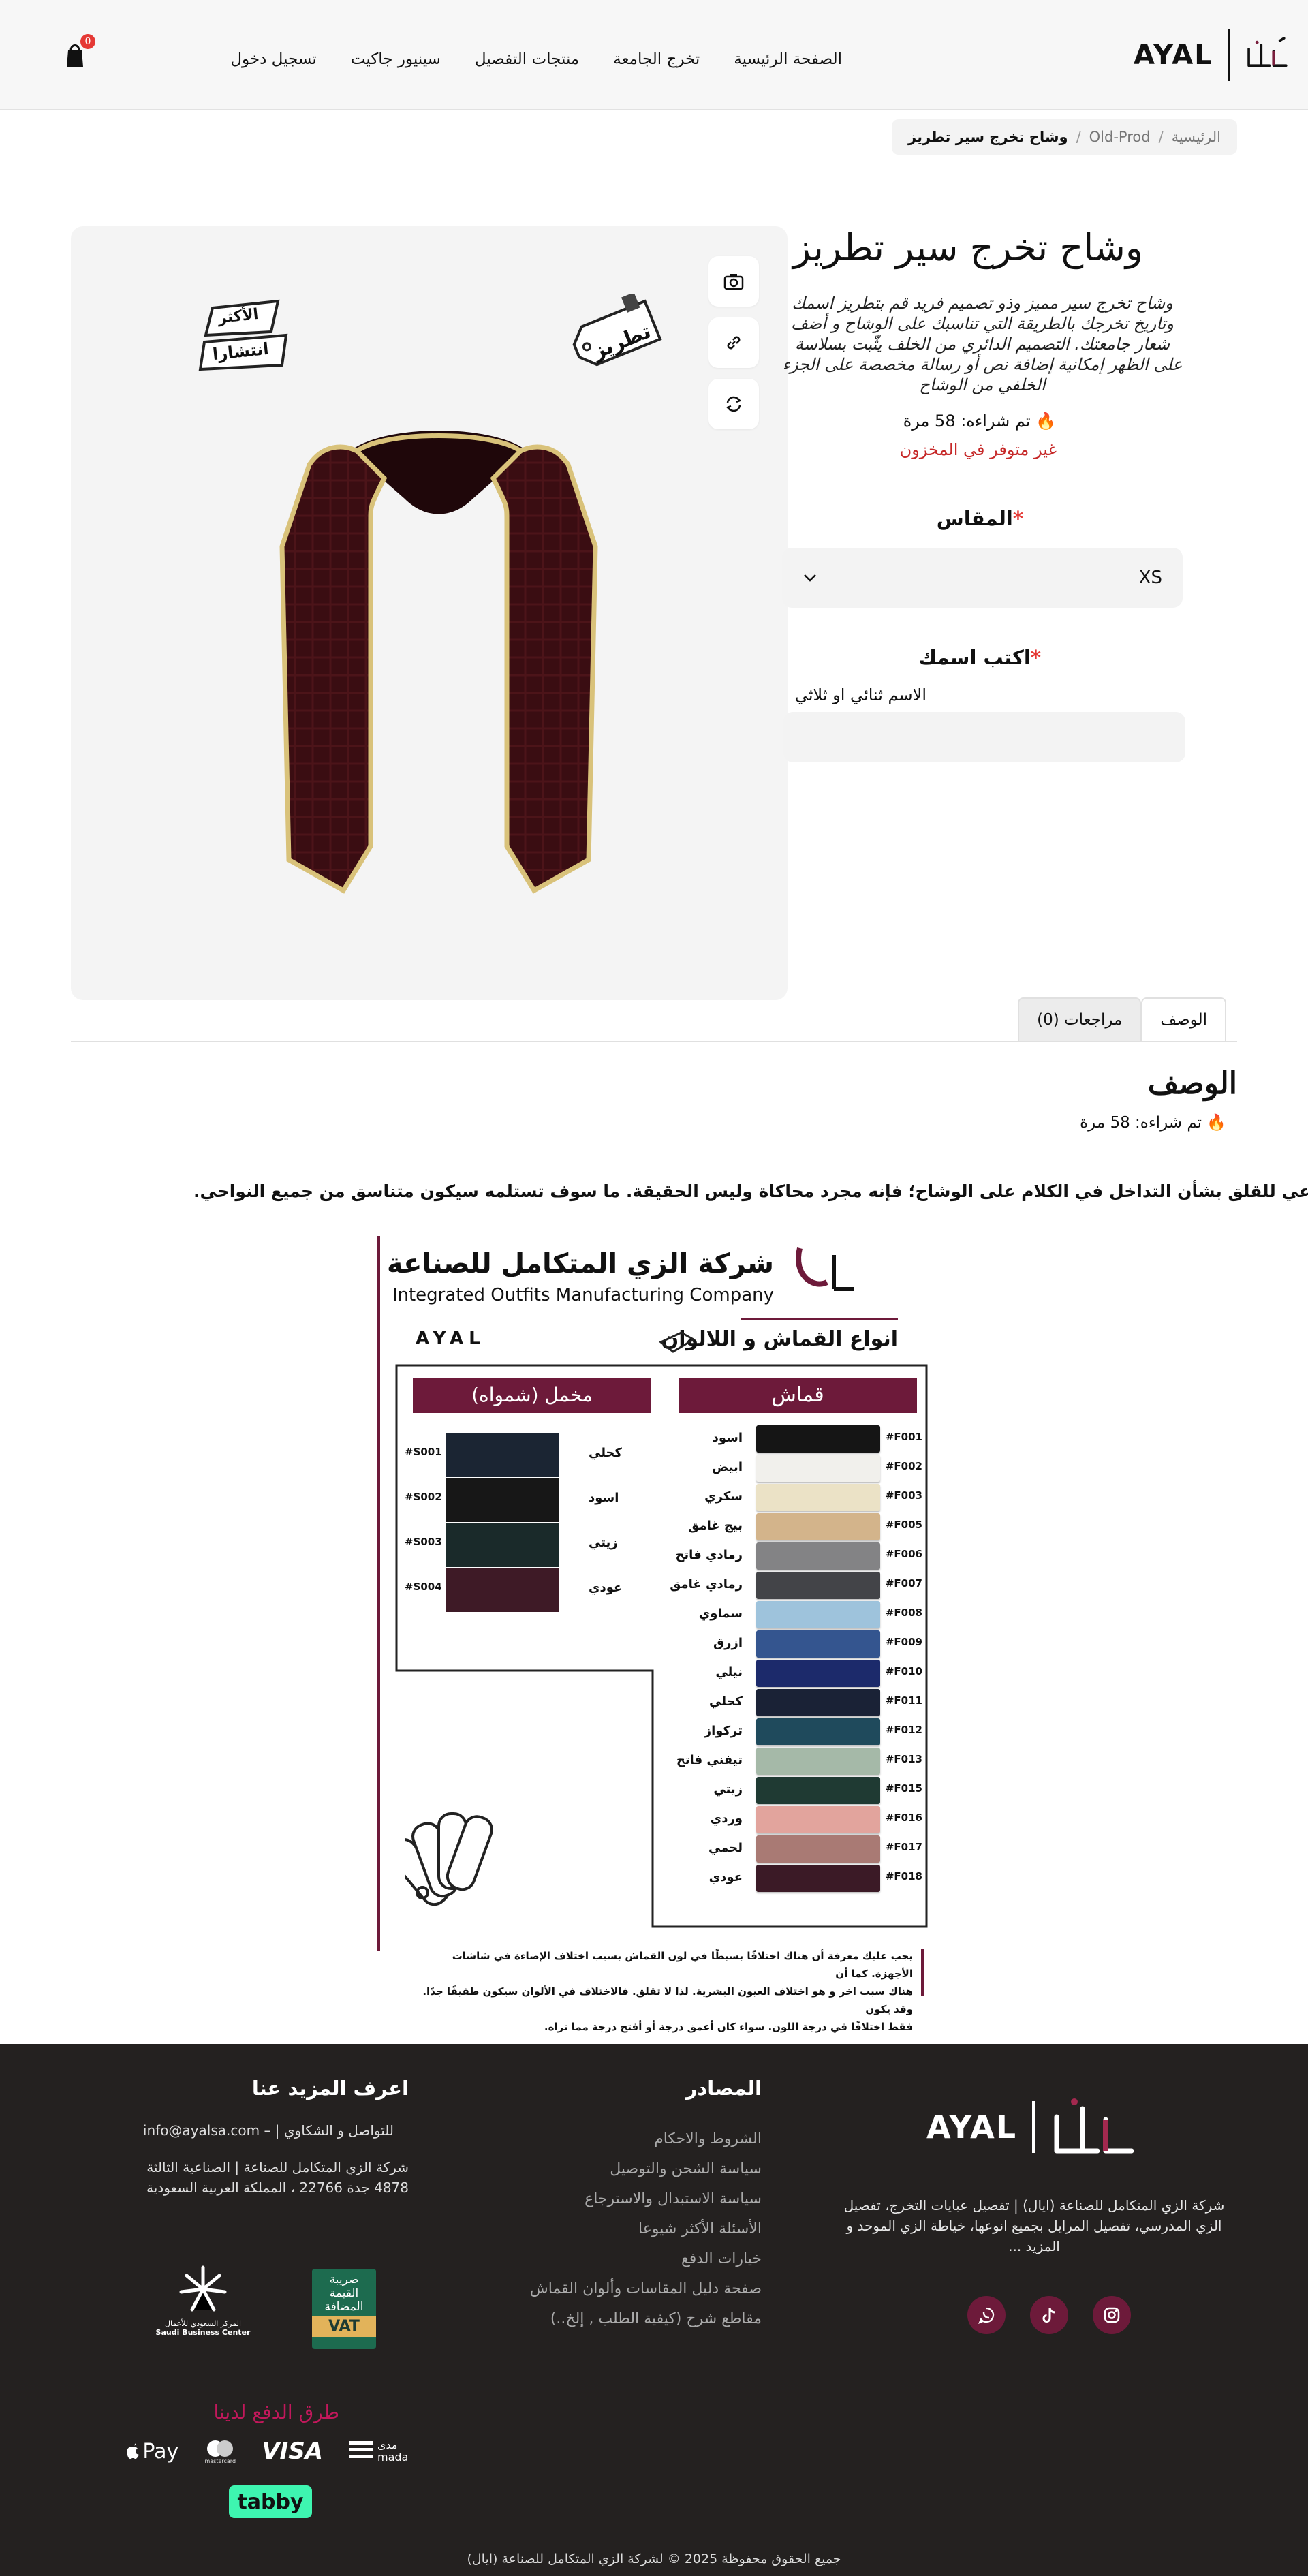  Describe the element at coordinates (734, 404) in the screenshot. I see `gallery-refresh-button` at that location.